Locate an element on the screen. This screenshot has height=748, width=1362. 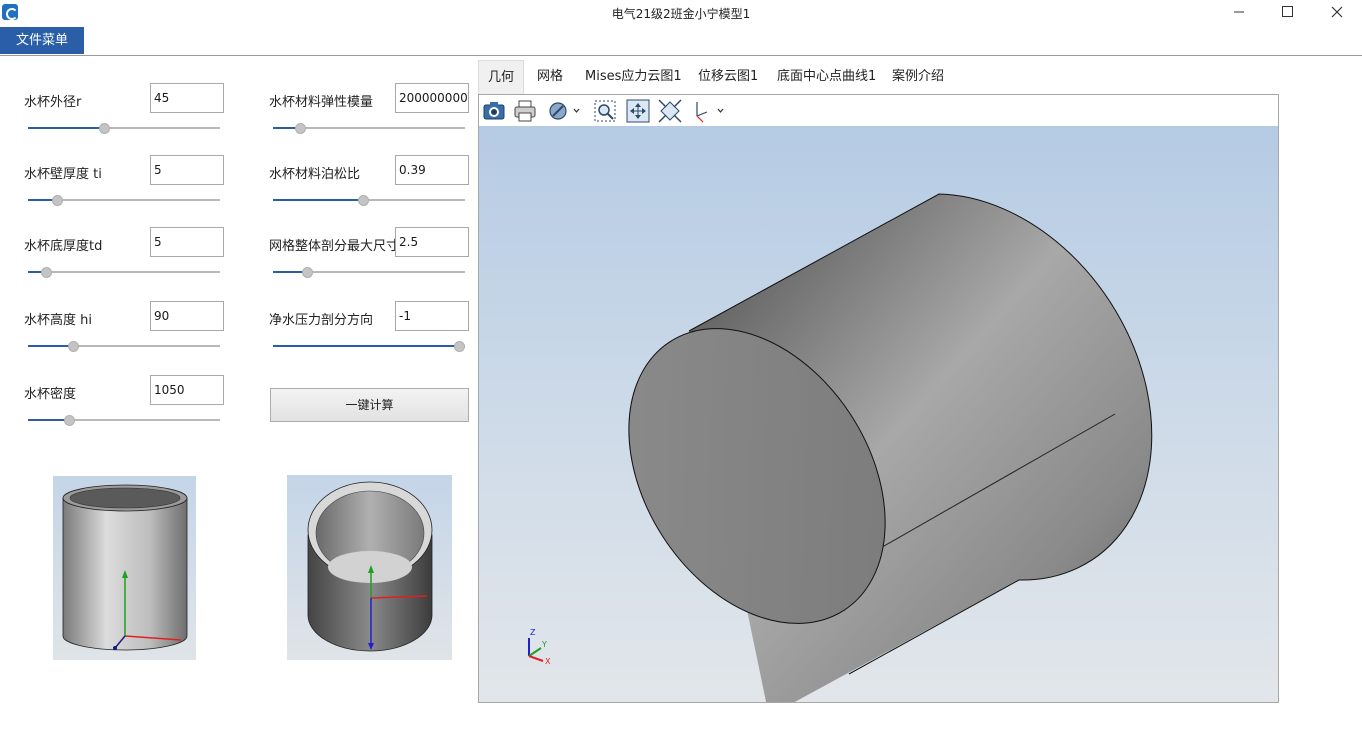
display-mode-icon is located at coordinates (564, 111).